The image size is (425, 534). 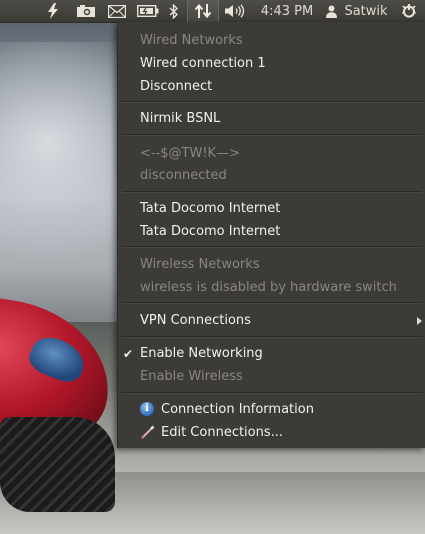 I want to click on wallpaper-car-grill, so click(x=57, y=464).